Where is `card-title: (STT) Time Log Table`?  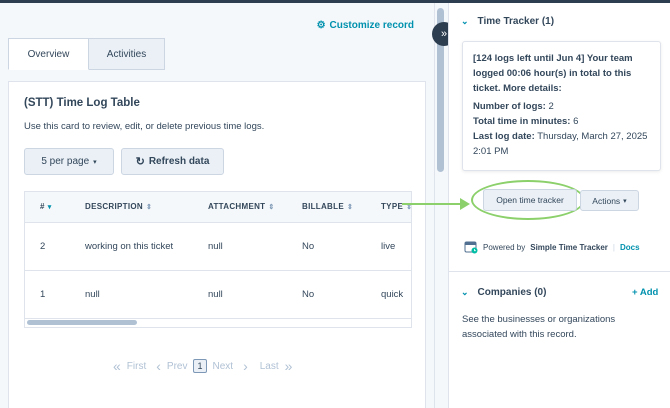
card-title: (STT) Time Log Table is located at coordinates (82, 103).